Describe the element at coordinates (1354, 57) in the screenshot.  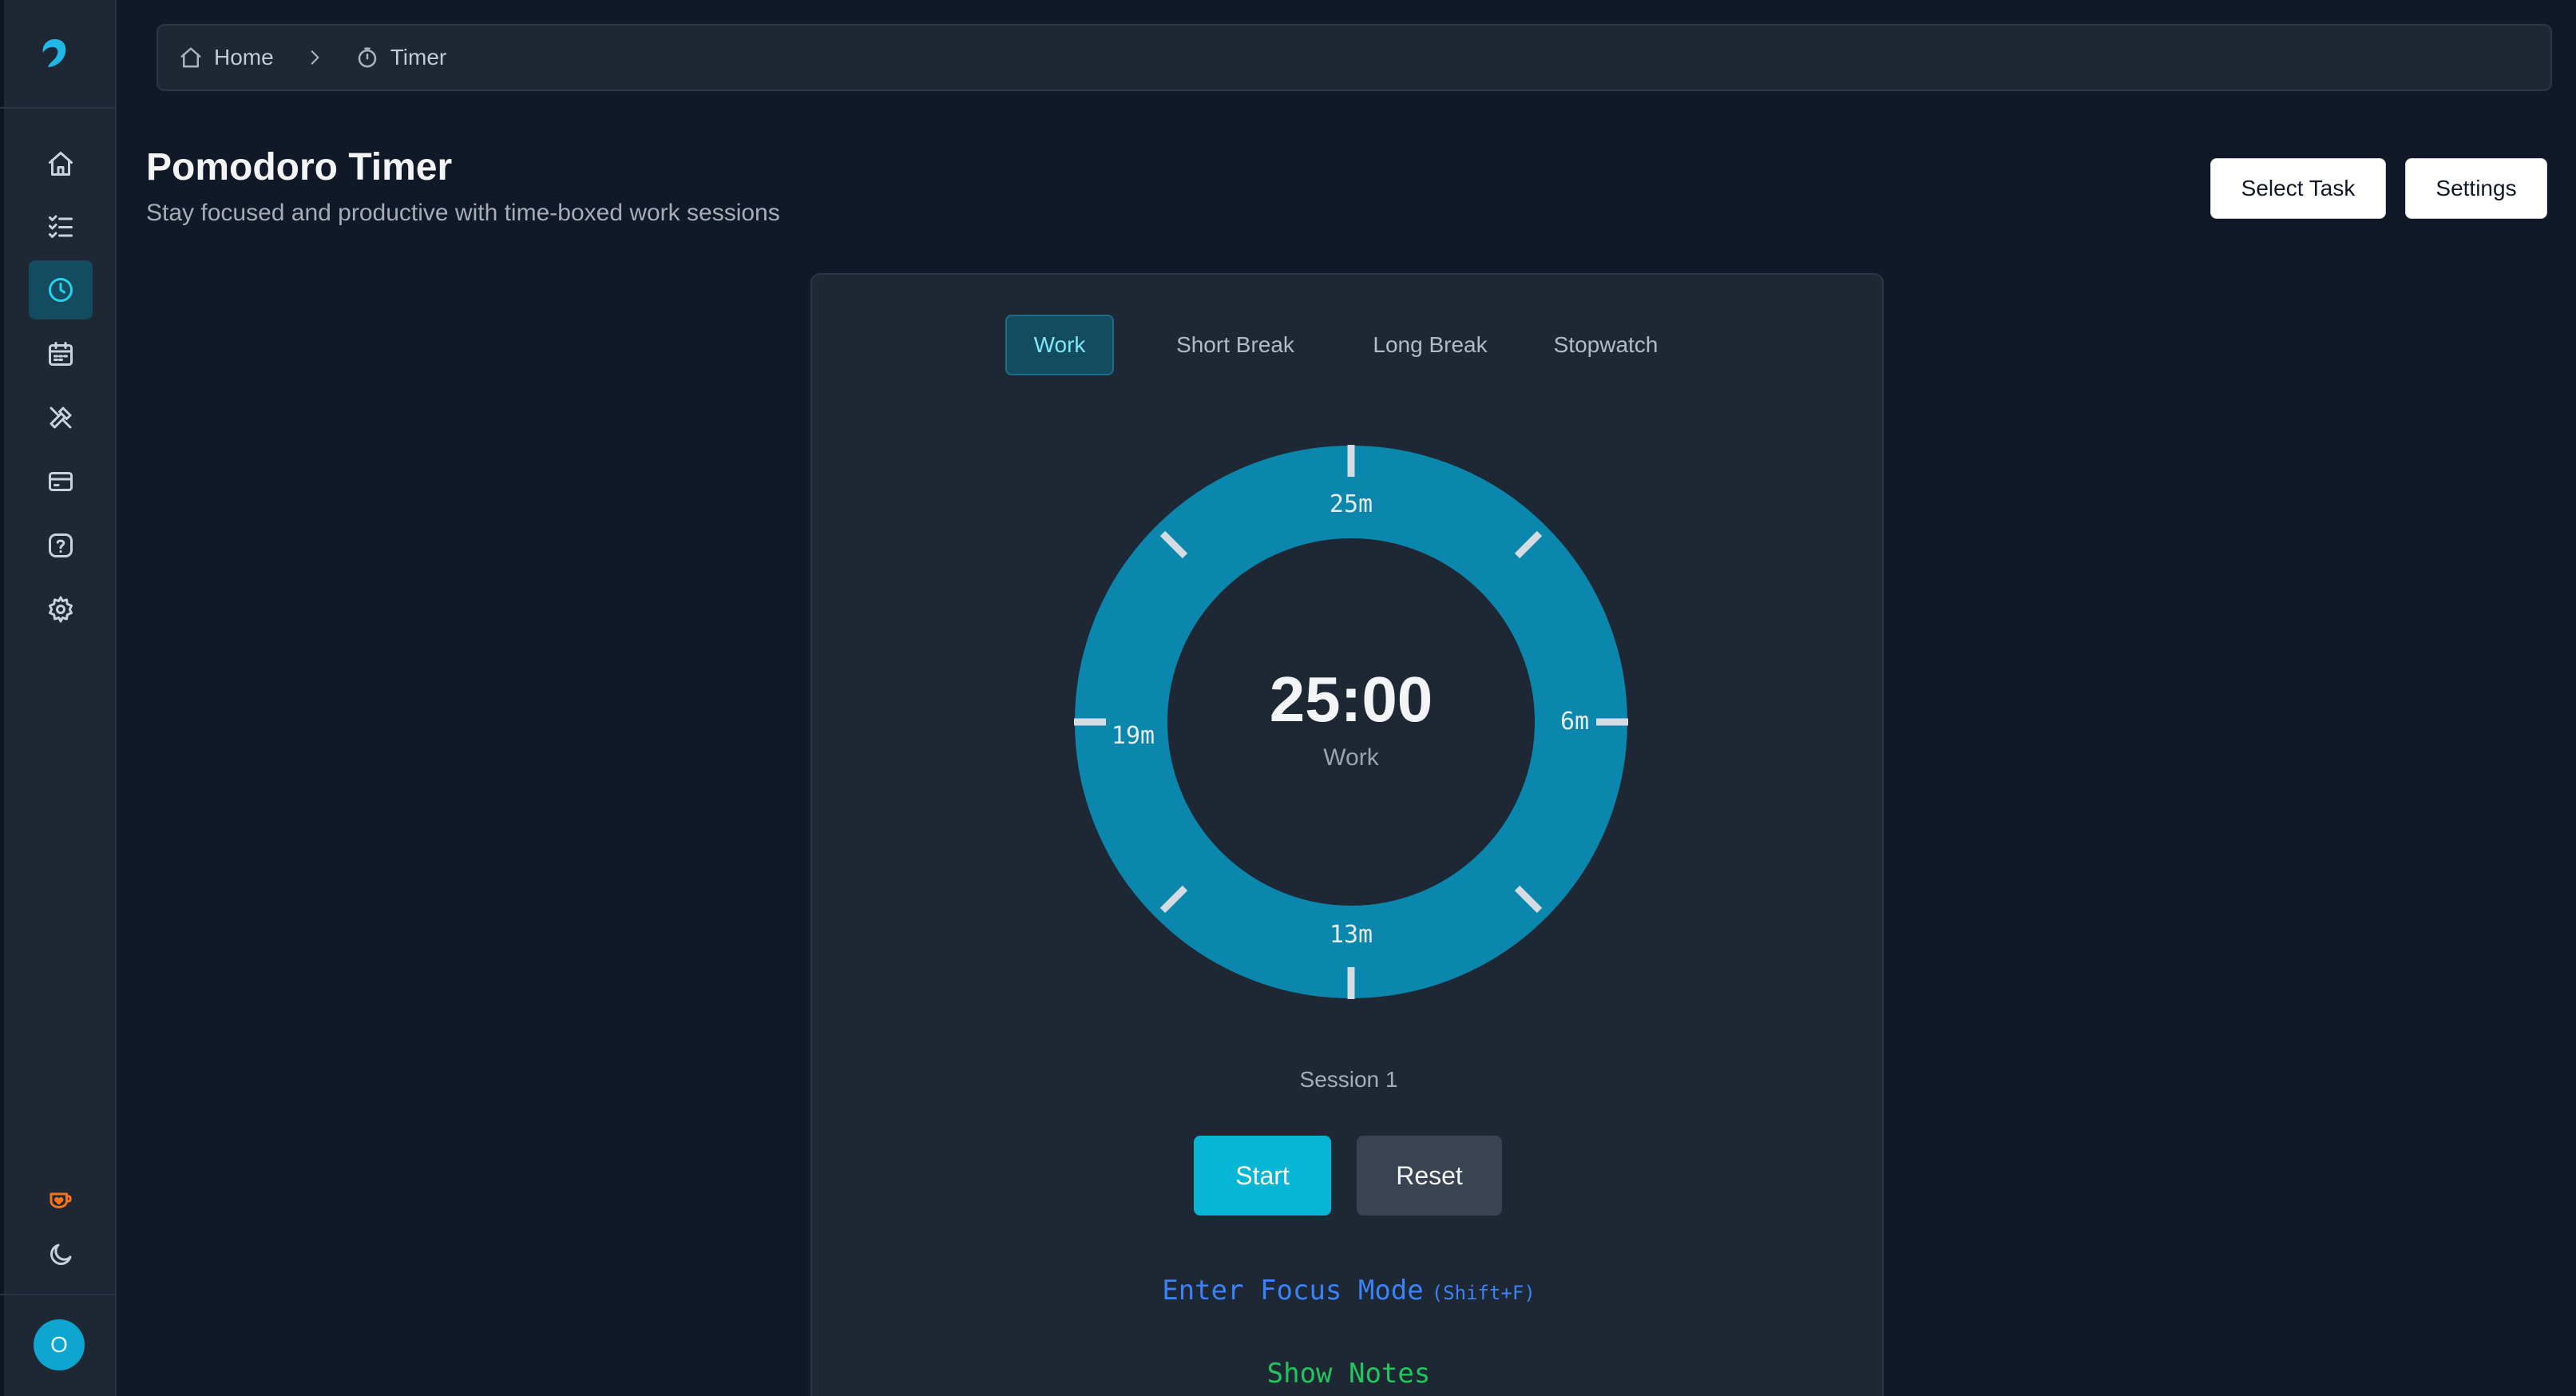
I see `breadcrumb: Home Timer` at that location.